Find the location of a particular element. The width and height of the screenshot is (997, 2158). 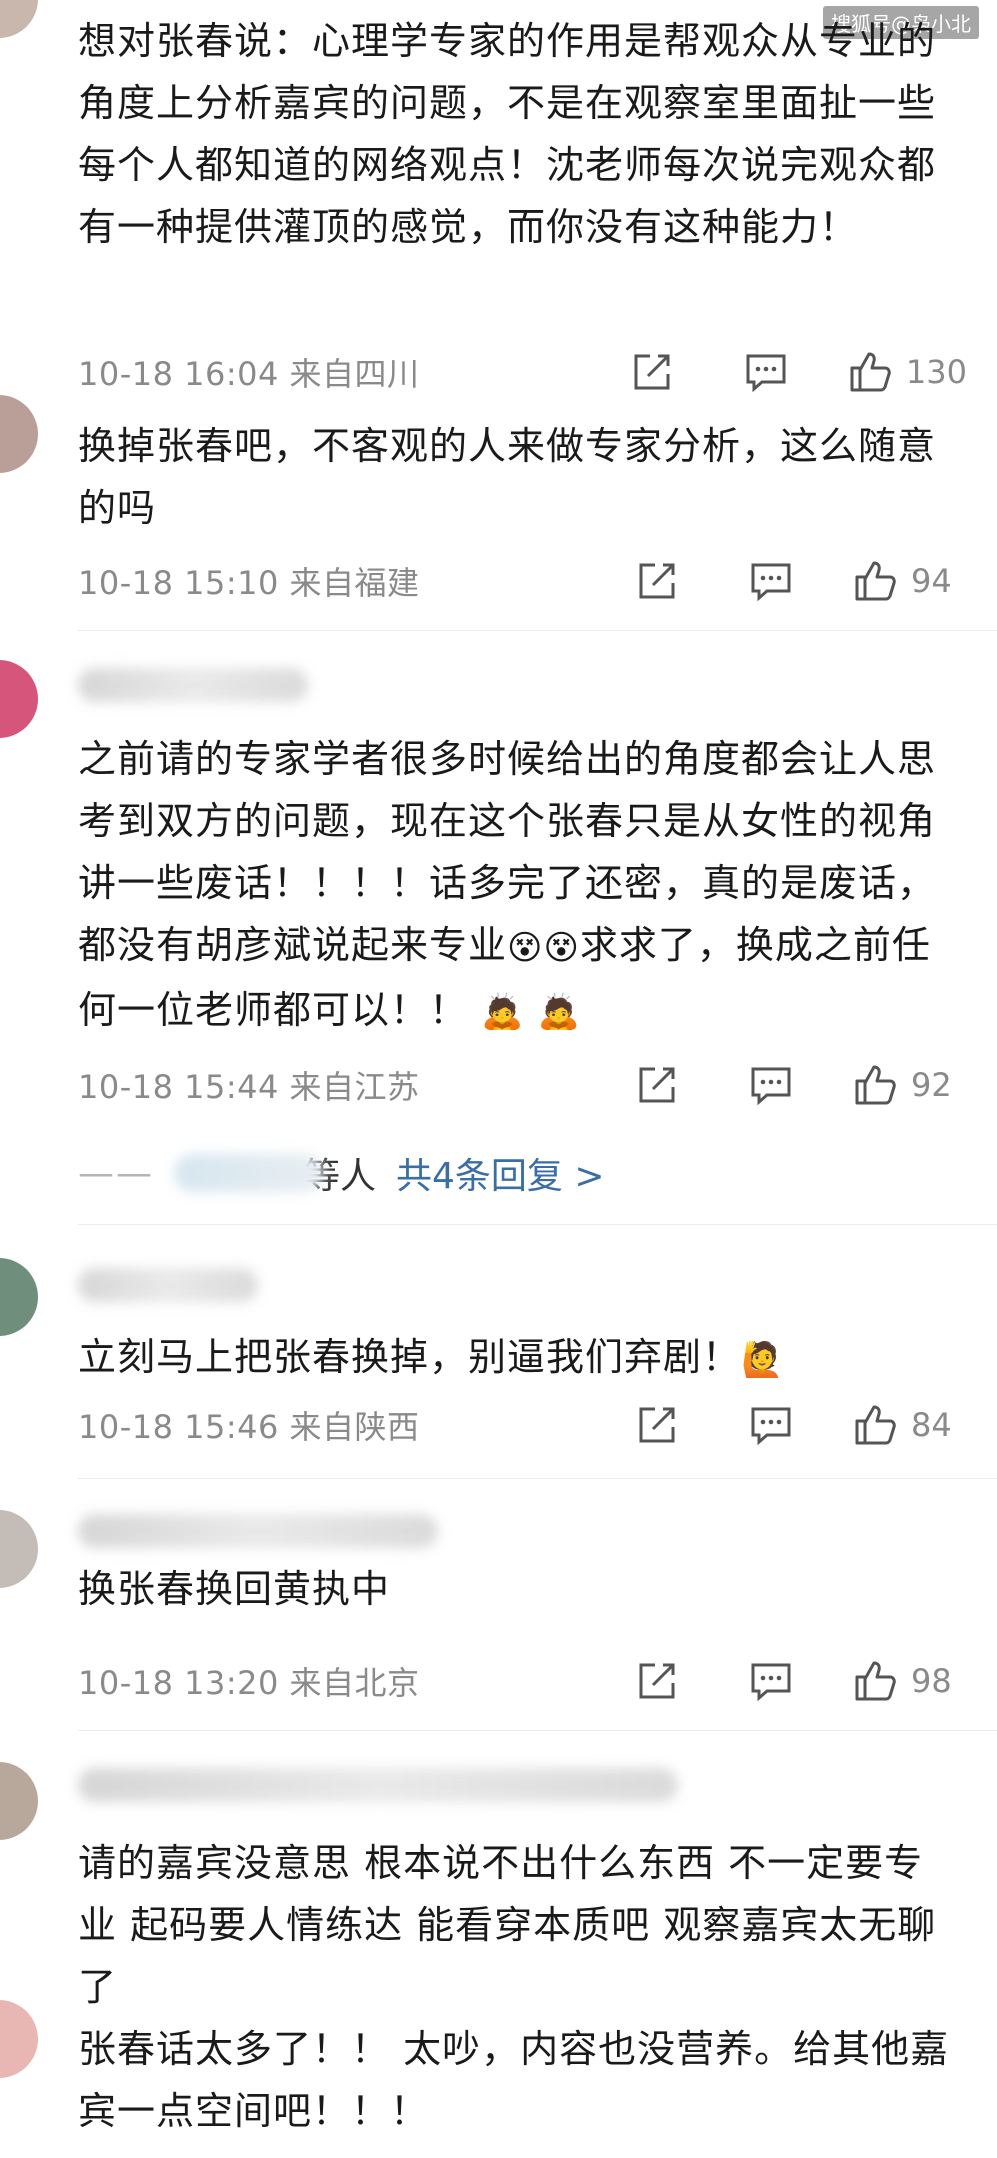

comment-actions: 98 is located at coordinates (766, 1681).